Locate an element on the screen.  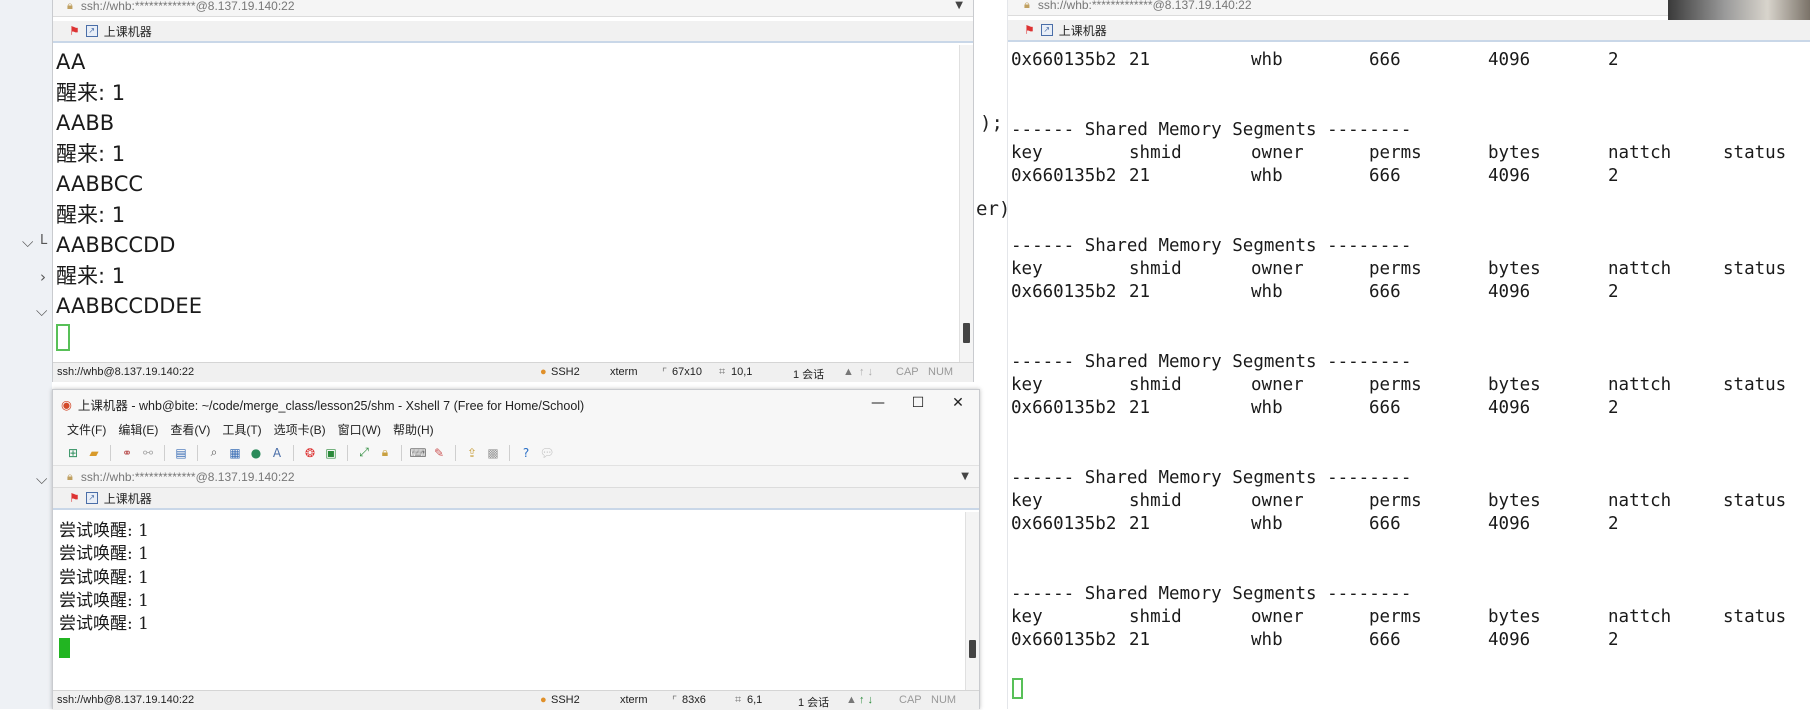
terminal-line: AABBCC is located at coordinates (100, 184).